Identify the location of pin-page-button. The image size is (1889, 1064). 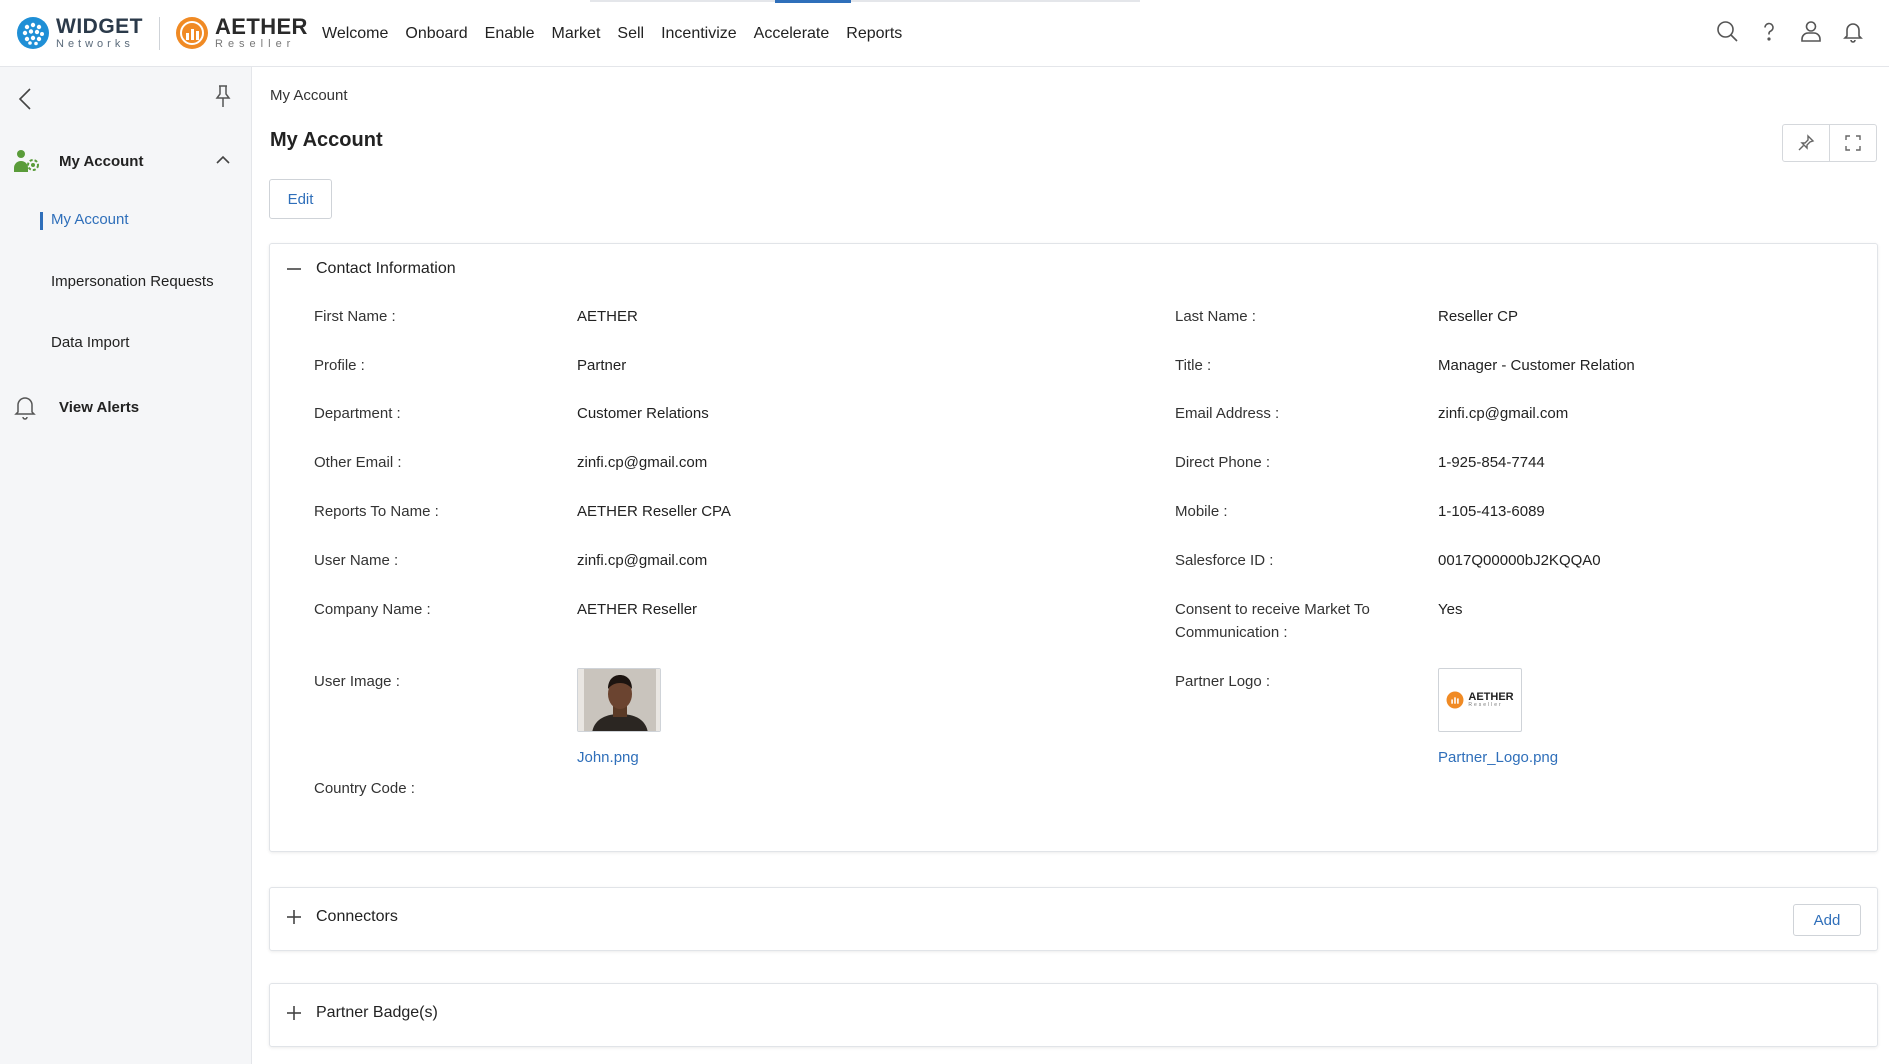
(1806, 143).